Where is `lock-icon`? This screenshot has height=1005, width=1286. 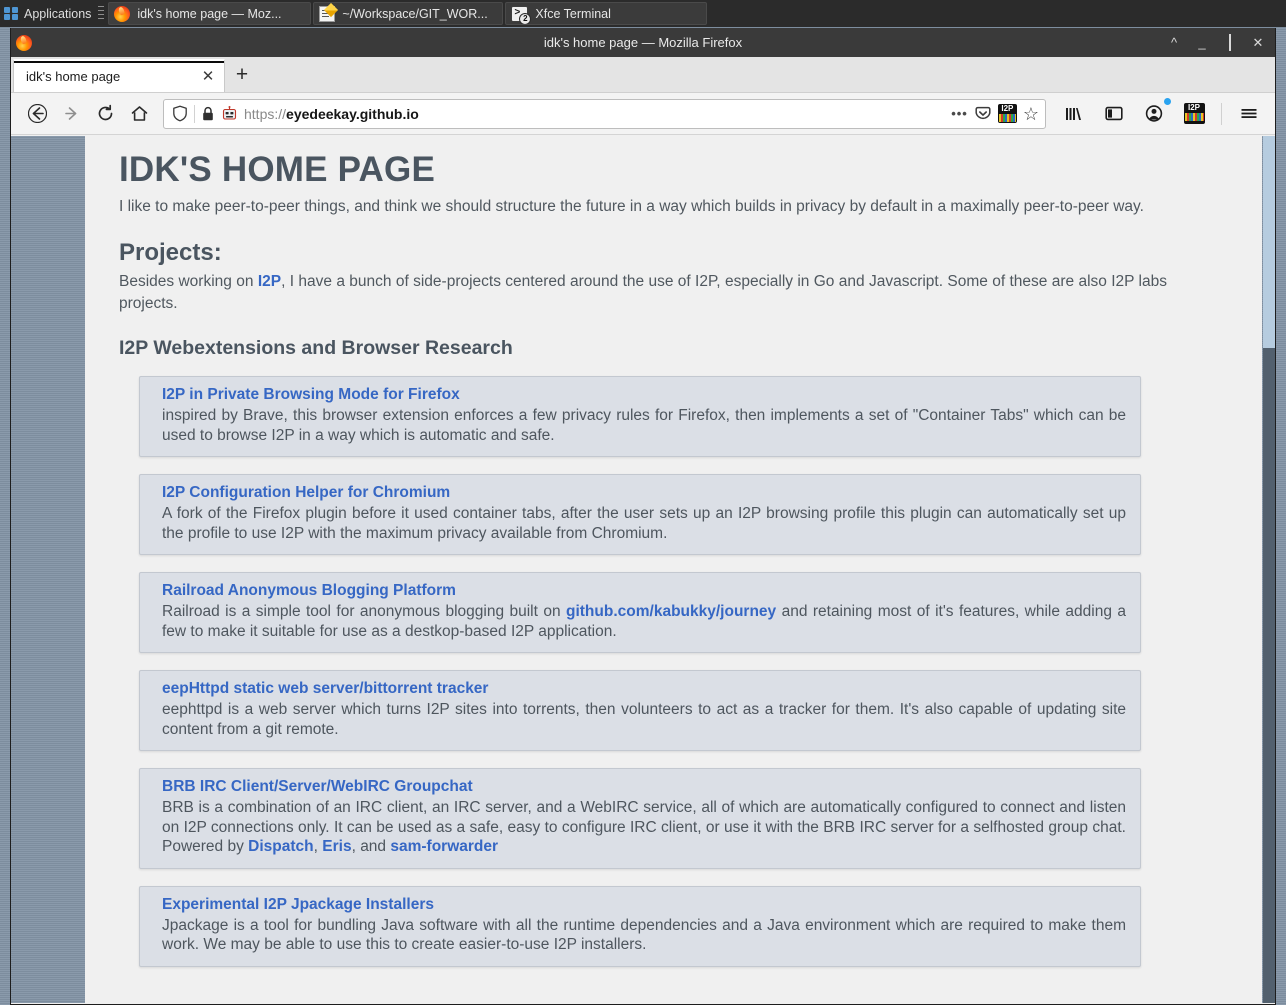
lock-icon is located at coordinates (208, 114).